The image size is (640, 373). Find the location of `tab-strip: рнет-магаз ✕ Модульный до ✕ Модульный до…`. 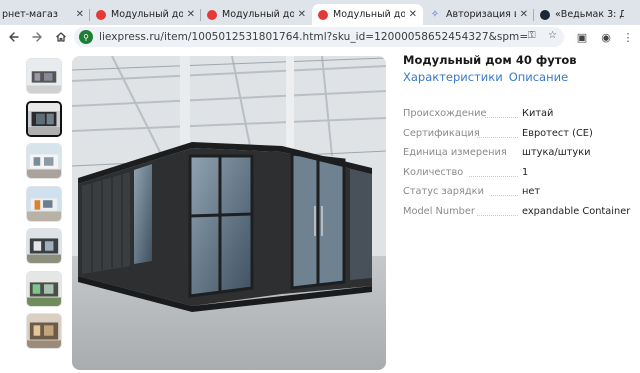

tab-strip: рнет-магаз ✕ Модульный до ✕ Модульный до… is located at coordinates (320, 12).